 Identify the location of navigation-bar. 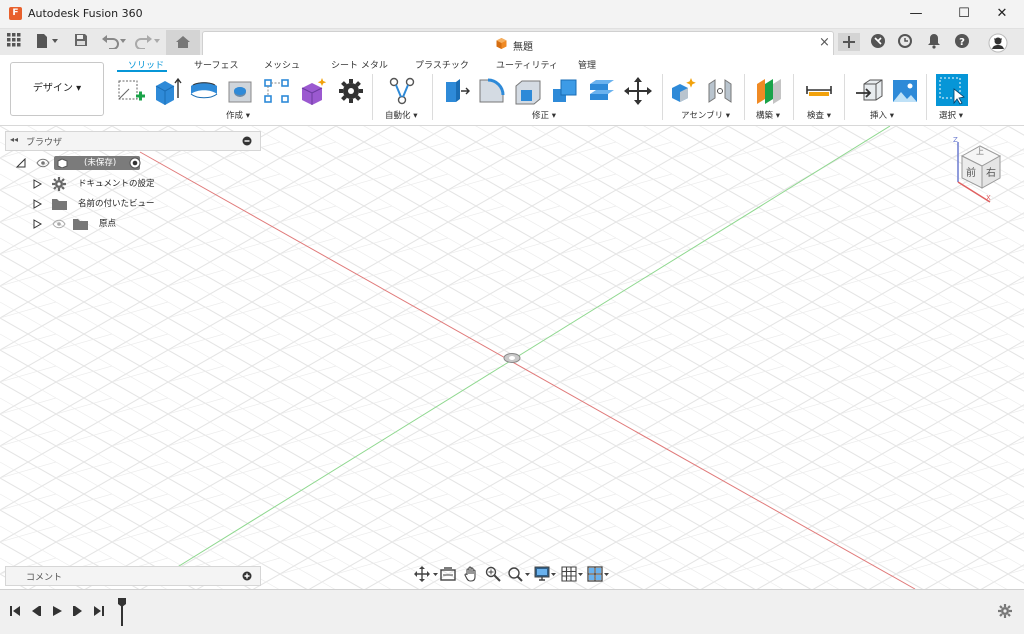
(511, 574).